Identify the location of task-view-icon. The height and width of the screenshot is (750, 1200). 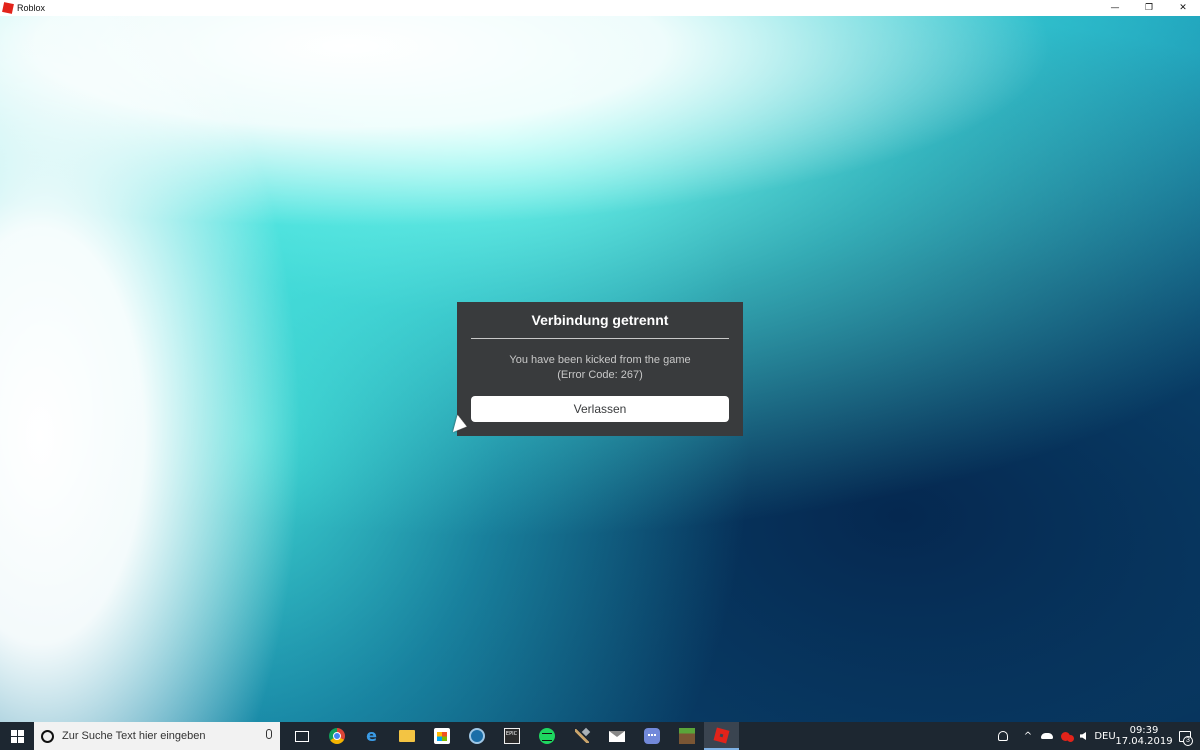
(301, 736).